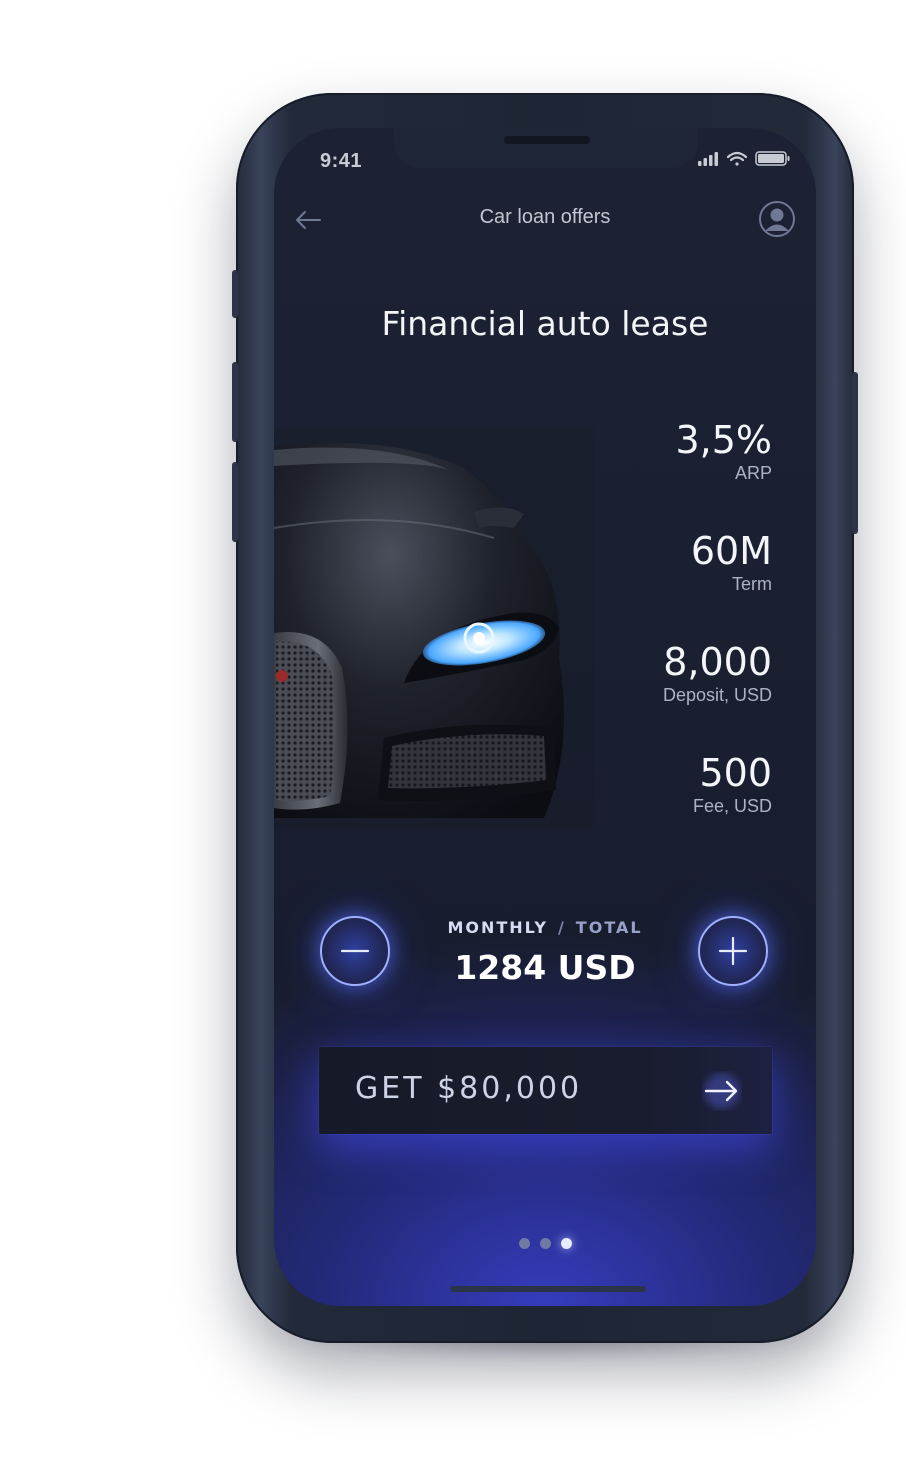 The image size is (906, 1464). What do you see at coordinates (722, 1091) in the screenshot?
I see `arrow-right-icon` at bounding box center [722, 1091].